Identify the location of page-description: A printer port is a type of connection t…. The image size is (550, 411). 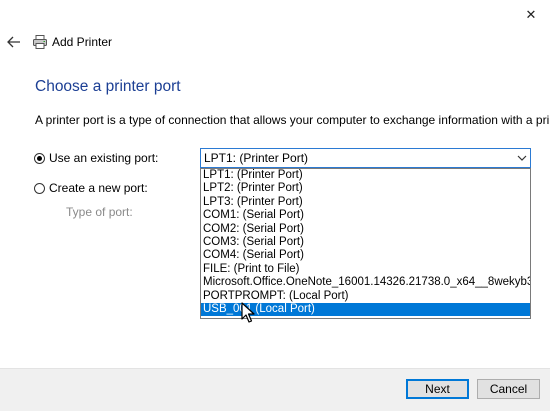
(292, 120).